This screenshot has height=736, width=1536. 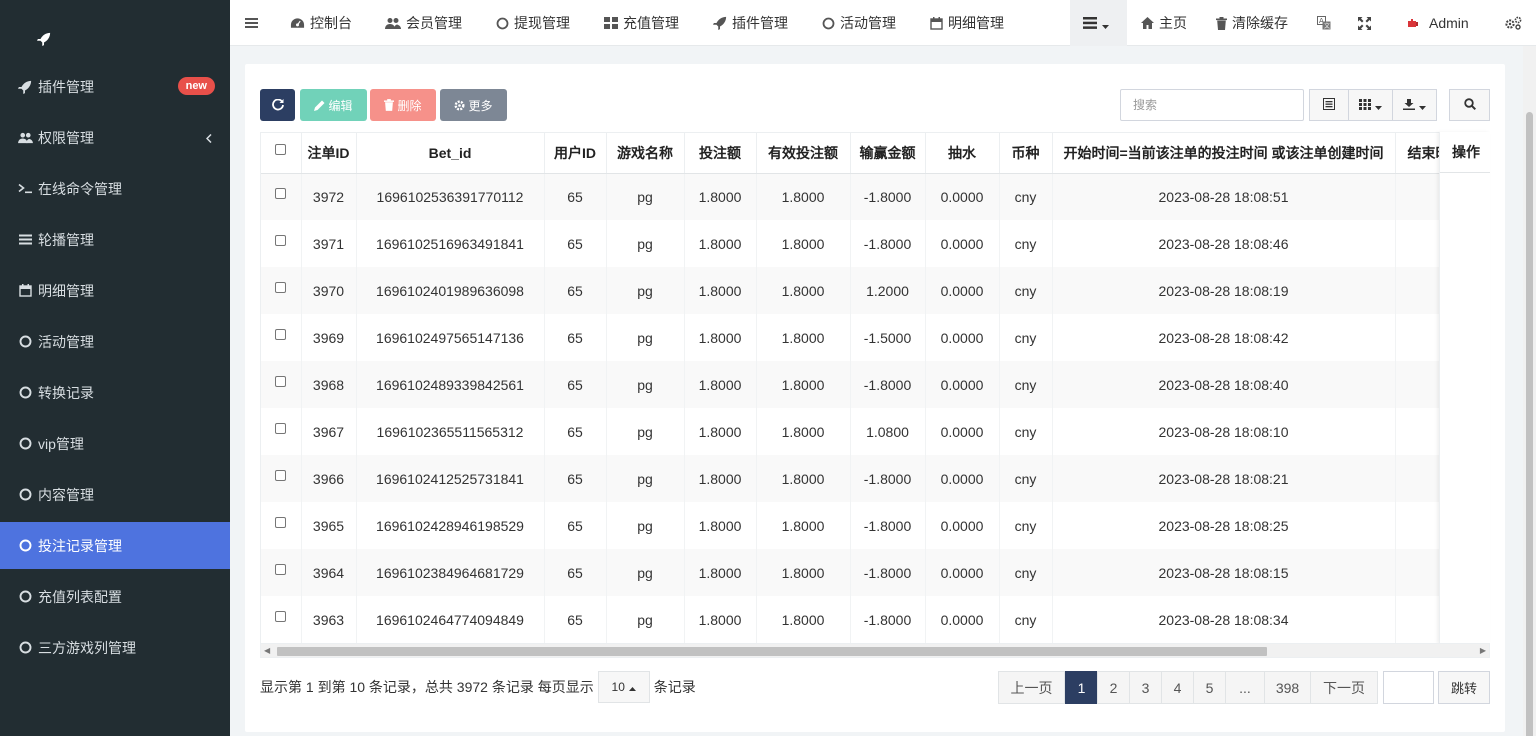 What do you see at coordinates (1098, 23) in the screenshot?
I see `menu-dropdown-button` at bounding box center [1098, 23].